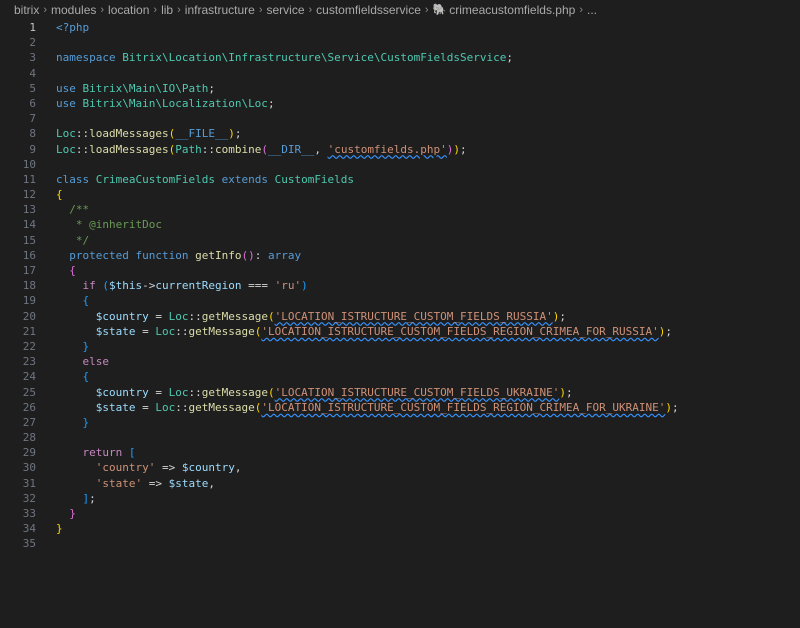 Image resolution: width=800 pixels, height=628 pixels. I want to click on code-token: $country, so click(208, 468).